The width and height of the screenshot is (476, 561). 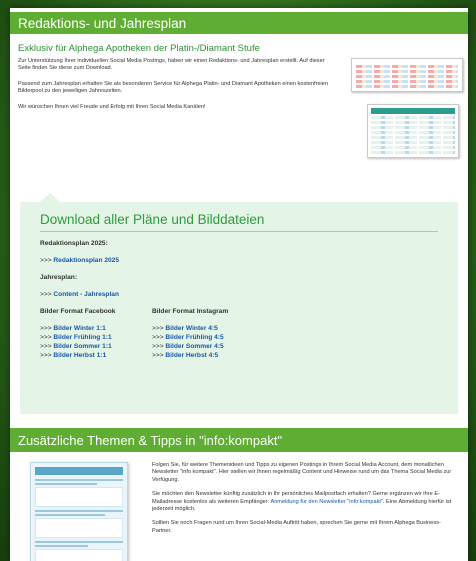 I want to click on facebook-herbst-link: >>> Bilder Herbst 1:1, so click(x=96, y=355).